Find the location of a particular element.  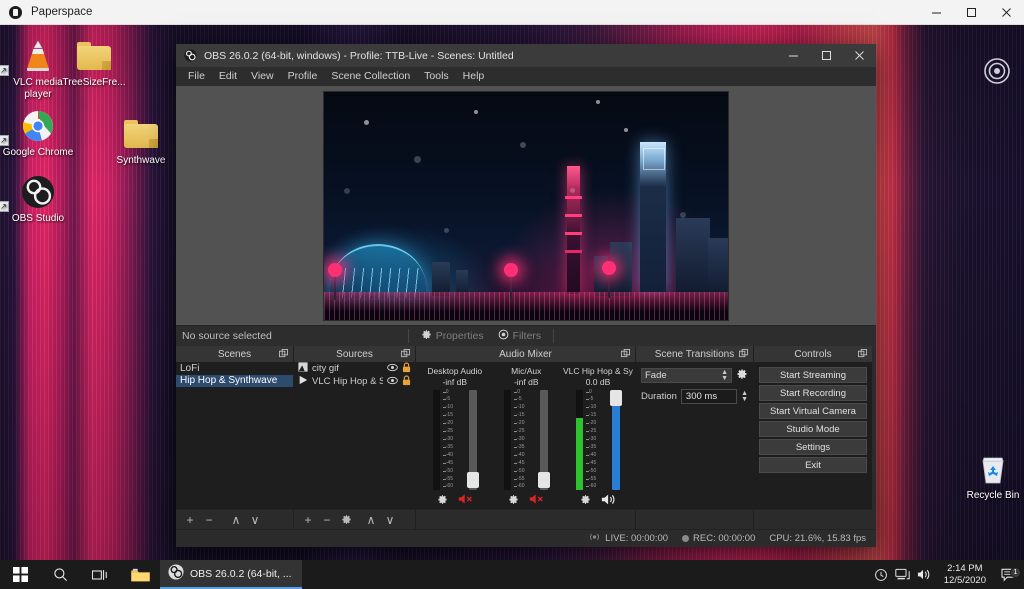

desktop-icon-label: Recycle Bin is located at coordinates (993, 495).